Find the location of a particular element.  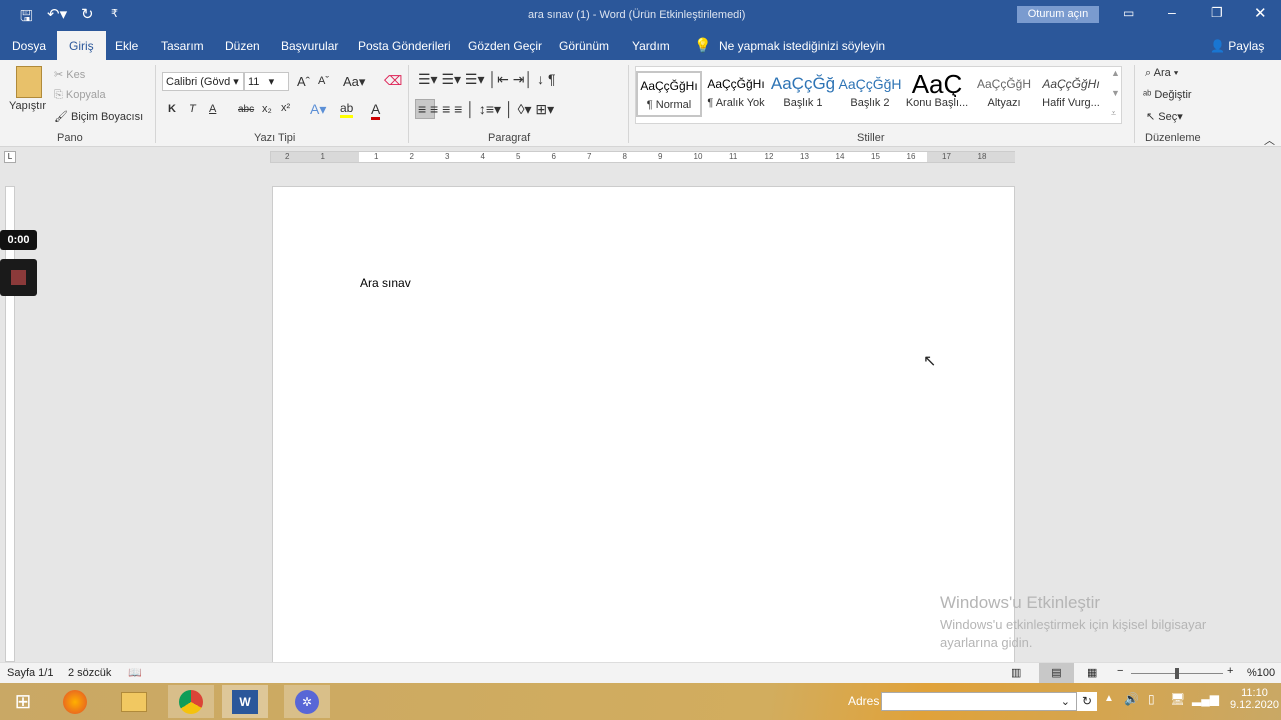

bullets-icon: ☰▾ ☰▾ ☰▾ │⇤ ⇥│ ↓ ¶ is located at coordinates (487, 79).